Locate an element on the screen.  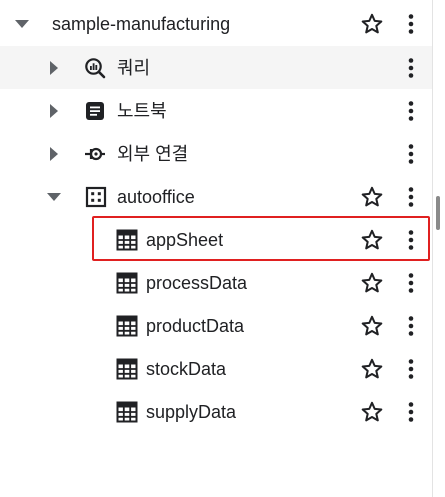
table-row: appSheet is located at coordinates (216, 239).